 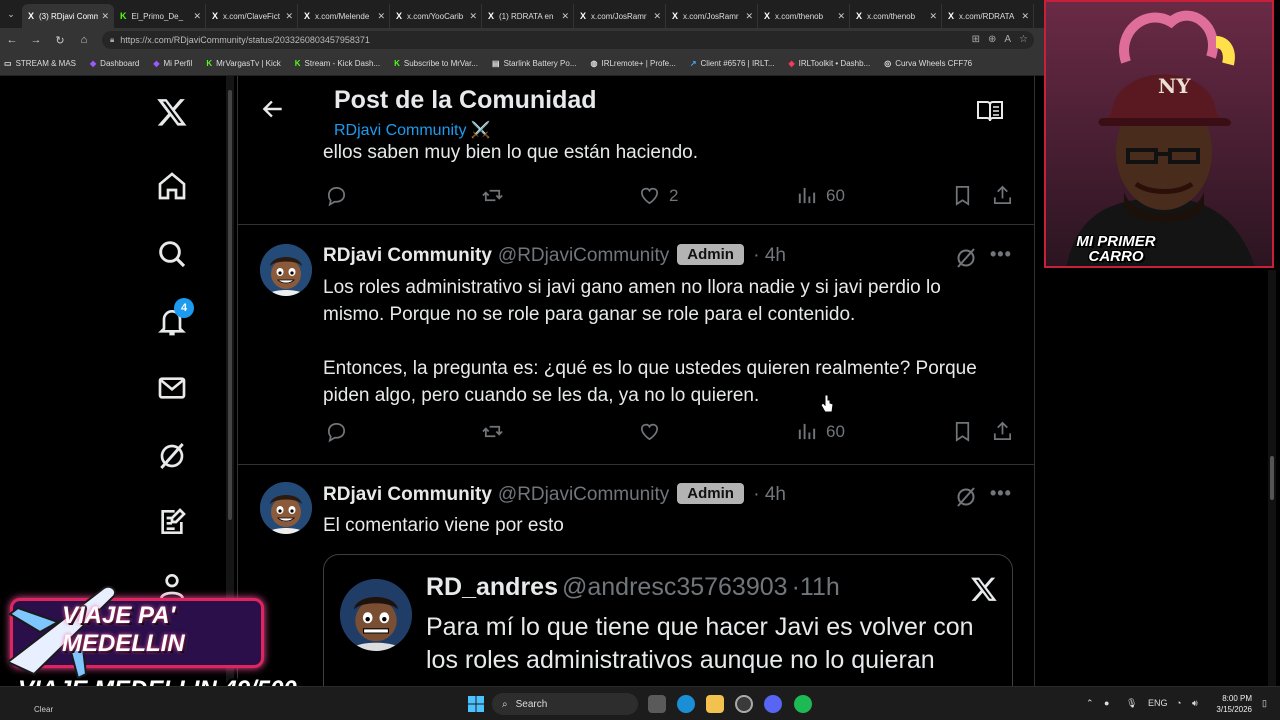 What do you see at coordinates (1007, 39) in the screenshot?
I see `read-aloud-icon: A` at bounding box center [1007, 39].